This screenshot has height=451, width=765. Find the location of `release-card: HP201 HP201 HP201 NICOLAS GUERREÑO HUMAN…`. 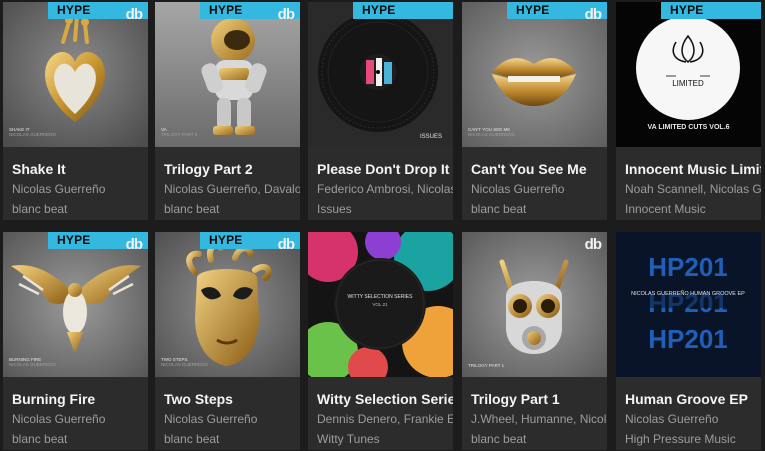

release-card: HP201 HP201 HP201 NICOLAS GUERREÑO HUMAN… is located at coordinates (688, 341).